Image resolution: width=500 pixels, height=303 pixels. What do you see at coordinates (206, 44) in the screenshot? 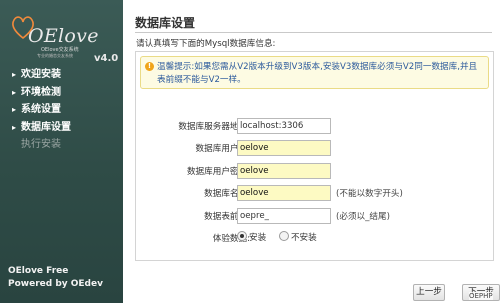
I see `page-subtitle: 请认真填写下面的Mysql数据库信息:` at bounding box center [206, 44].